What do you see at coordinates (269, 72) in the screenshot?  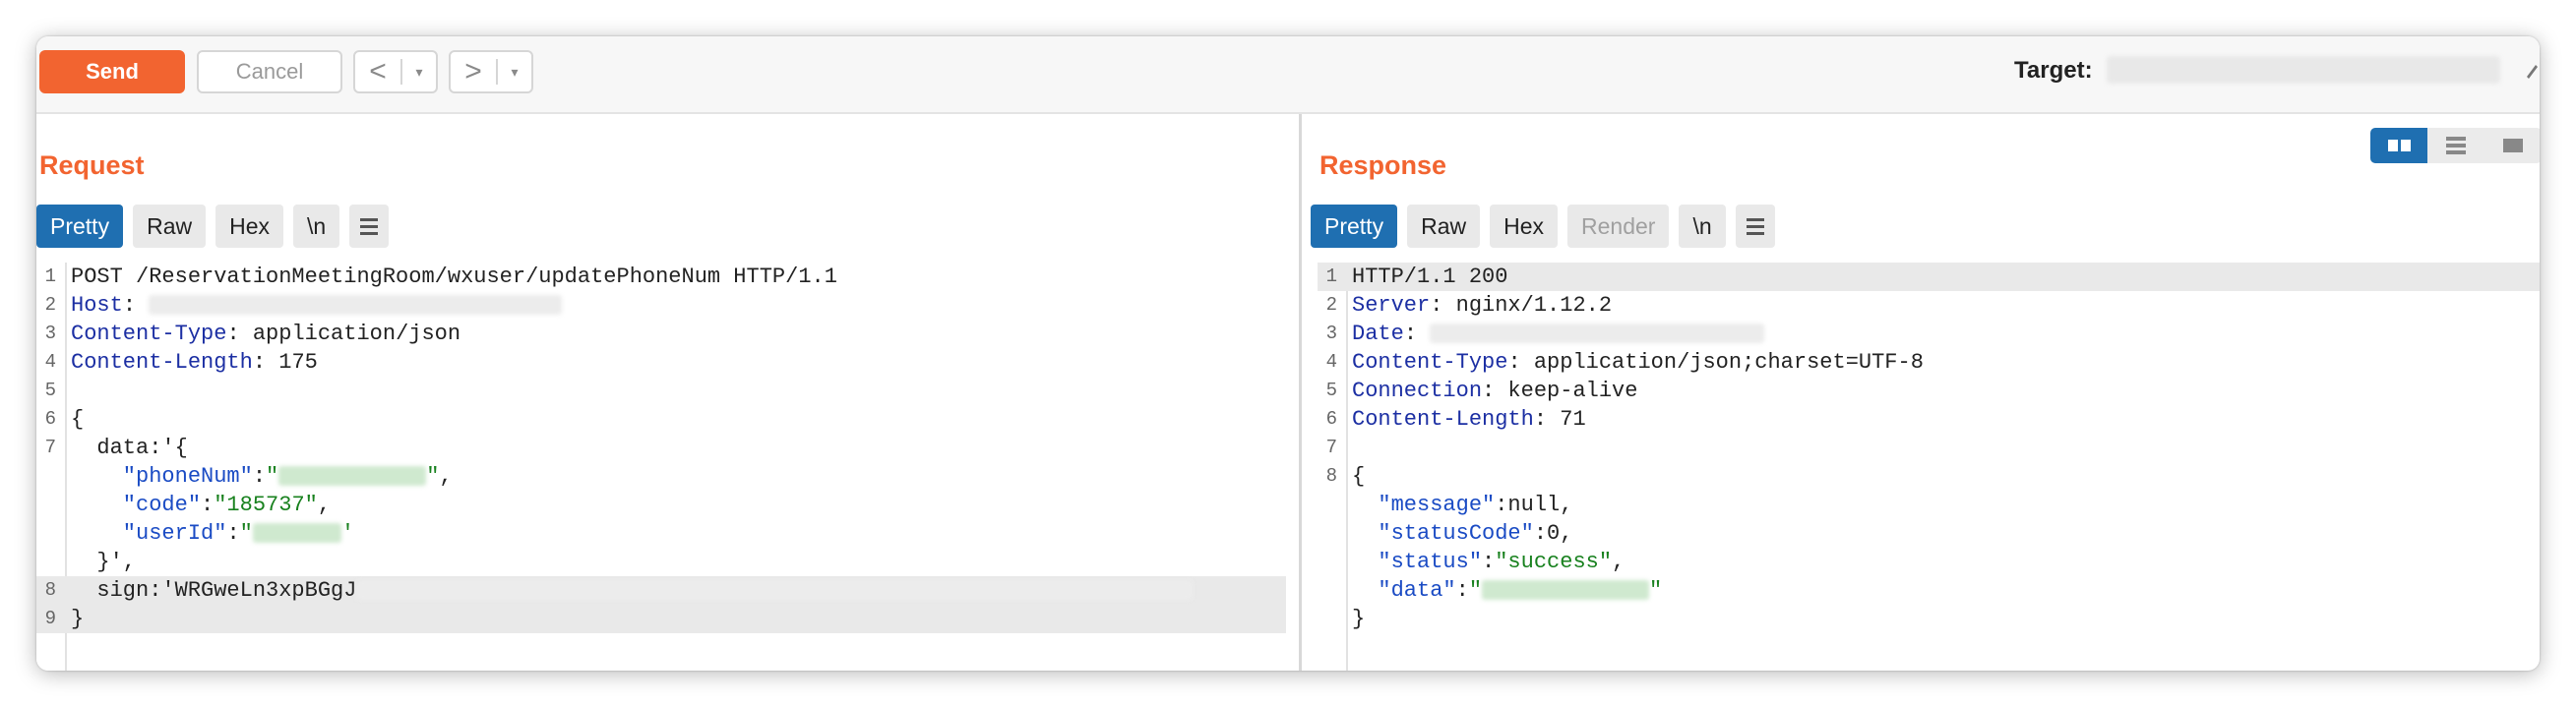 I see `cancel-button: Cancel` at bounding box center [269, 72].